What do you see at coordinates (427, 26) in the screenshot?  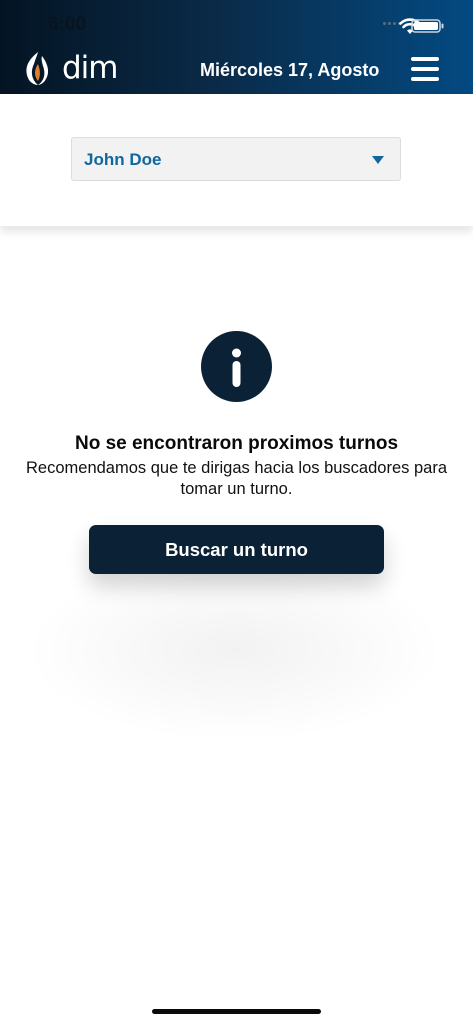 I see `battery-icon` at bounding box center [427, 26].